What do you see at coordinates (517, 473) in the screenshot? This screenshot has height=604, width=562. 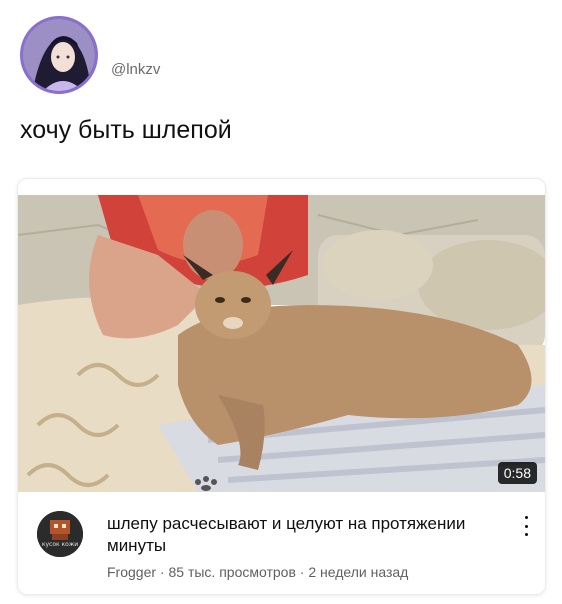 I see `video-duration: 0:58` at bounding box center [517, 473].